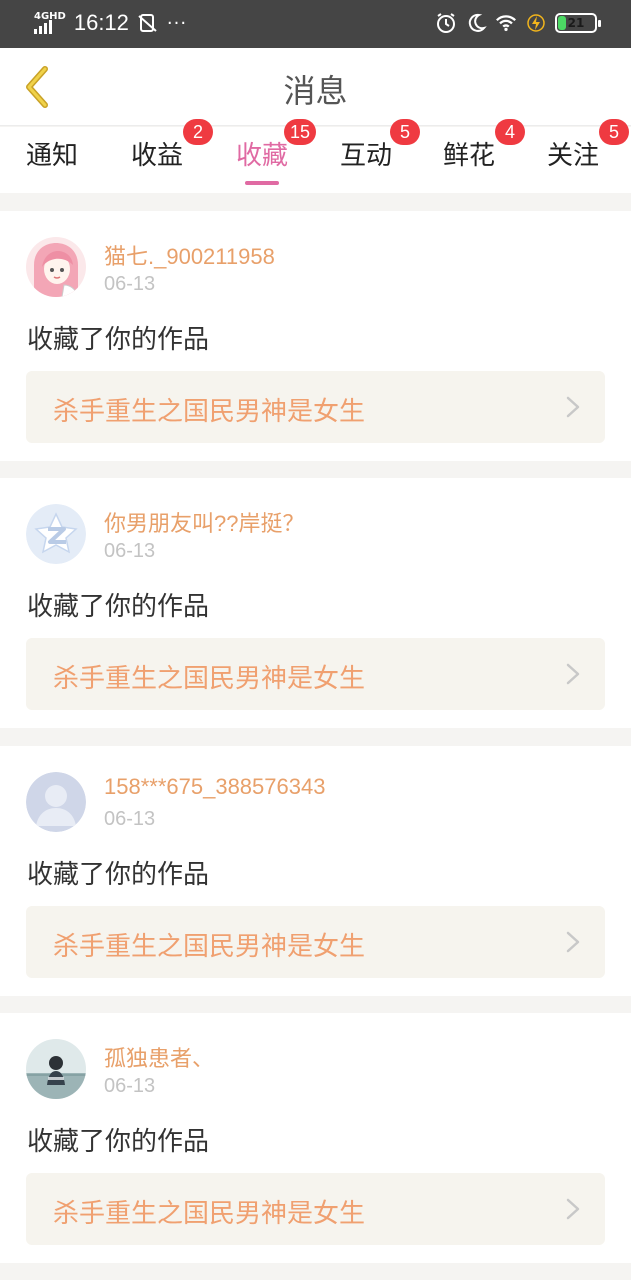  I want to click on tab-favorites: 收藏 15, so click(276, 156).